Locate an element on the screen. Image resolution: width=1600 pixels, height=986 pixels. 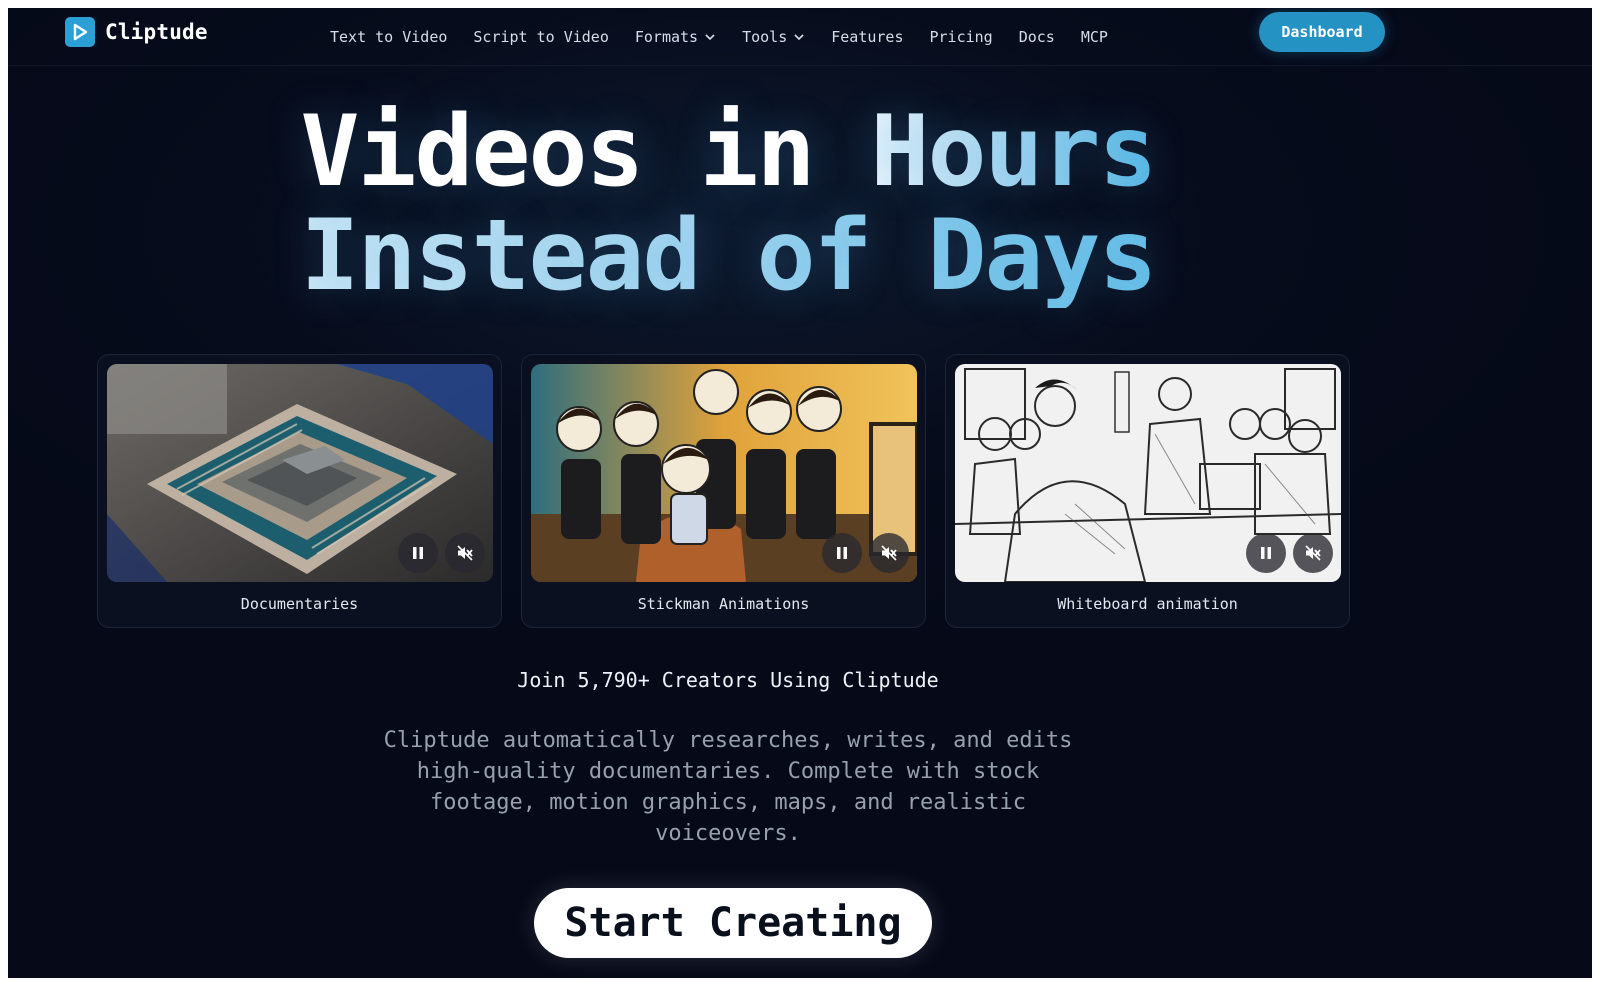
nav-link-text-to-video: Text to Video is located at coordinates (388, 37).